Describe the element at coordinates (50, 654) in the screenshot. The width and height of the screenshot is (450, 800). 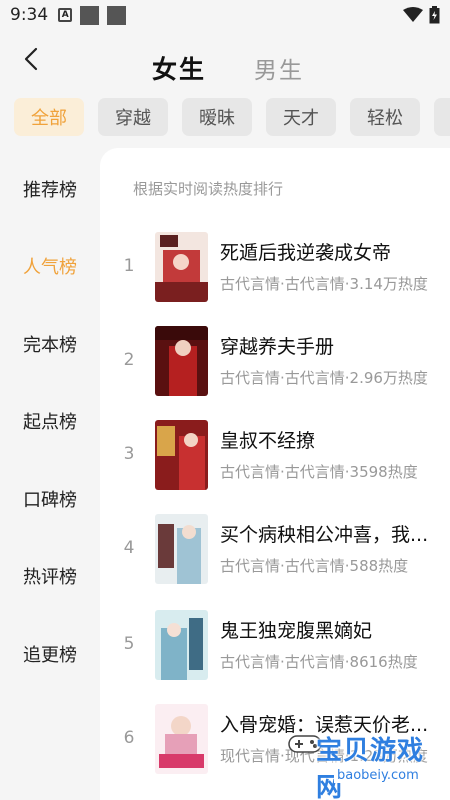
I see `sidebar-item-updates: 追更榜` at that location.